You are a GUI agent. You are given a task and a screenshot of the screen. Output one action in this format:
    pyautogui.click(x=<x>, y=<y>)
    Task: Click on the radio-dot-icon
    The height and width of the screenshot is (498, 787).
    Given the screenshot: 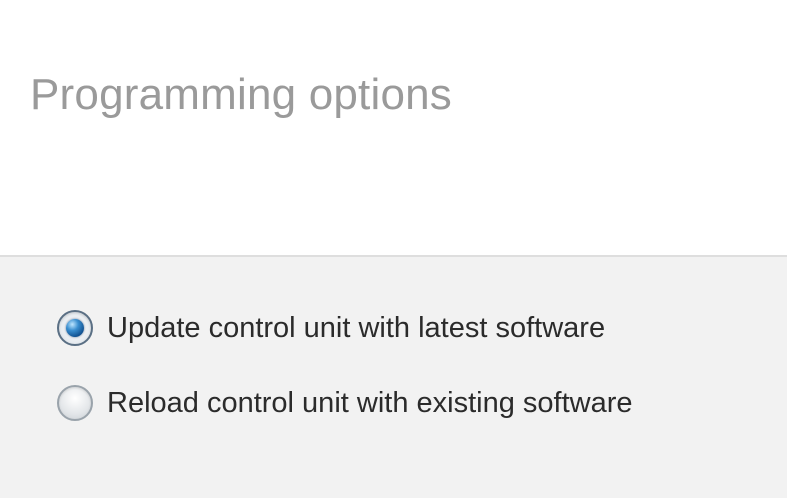 What is the action you would take?
    pyautogui.click(x=75, y=328)
    